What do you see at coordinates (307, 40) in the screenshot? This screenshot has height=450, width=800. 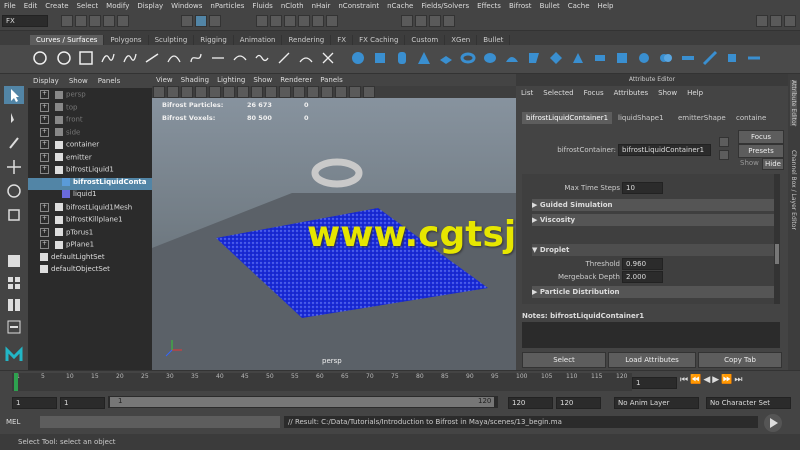 I see `shelf-tab-rendering: Rendering` at bounding box center [307, 40].